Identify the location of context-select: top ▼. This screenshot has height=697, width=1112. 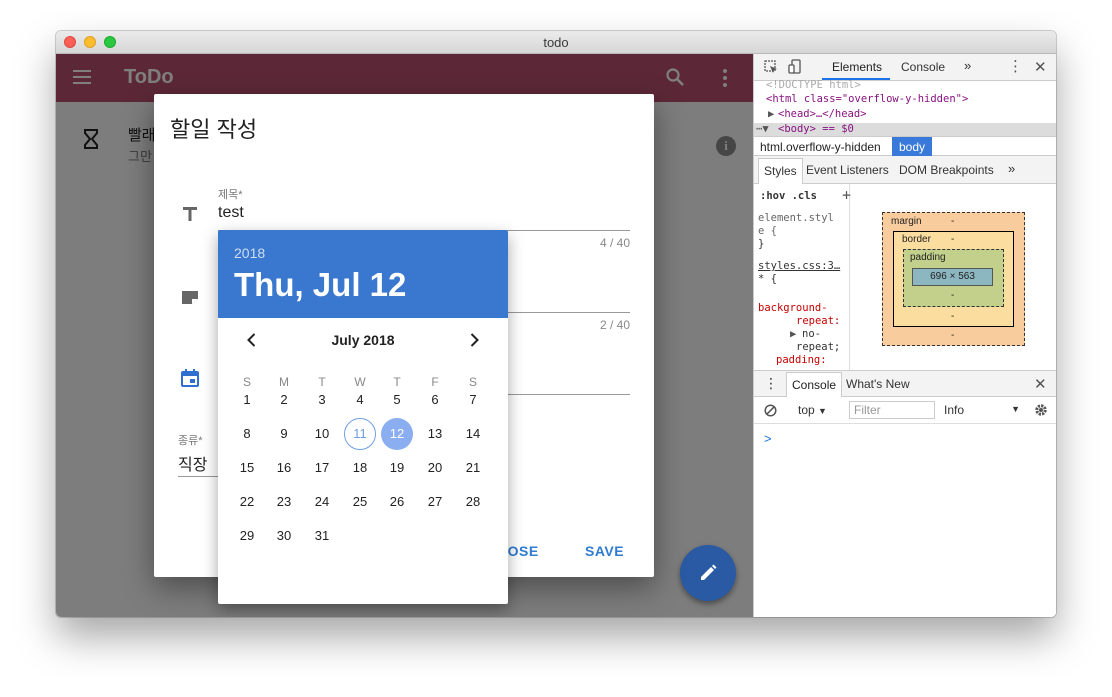
(812, 410).